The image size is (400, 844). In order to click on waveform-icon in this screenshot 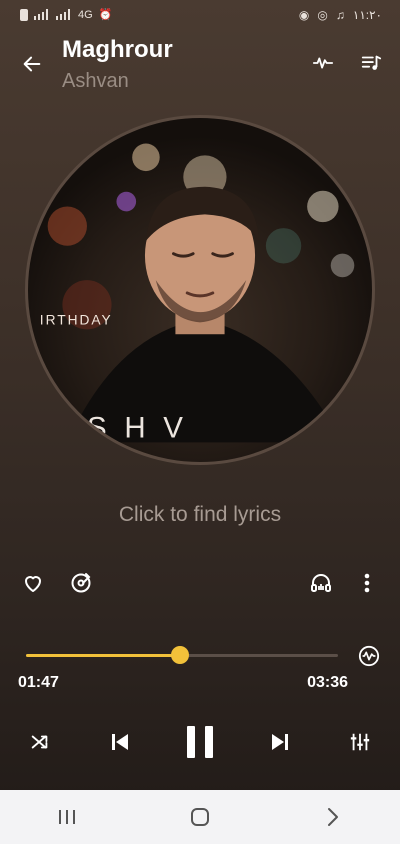, I will do `click(323, 63)`.